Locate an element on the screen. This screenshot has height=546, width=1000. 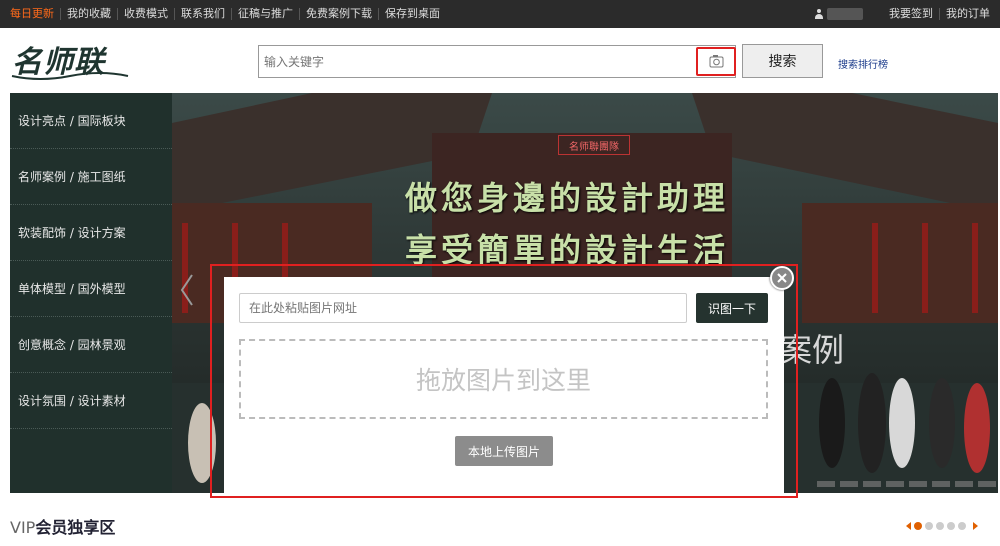
username is located at coordinates (845, 14).